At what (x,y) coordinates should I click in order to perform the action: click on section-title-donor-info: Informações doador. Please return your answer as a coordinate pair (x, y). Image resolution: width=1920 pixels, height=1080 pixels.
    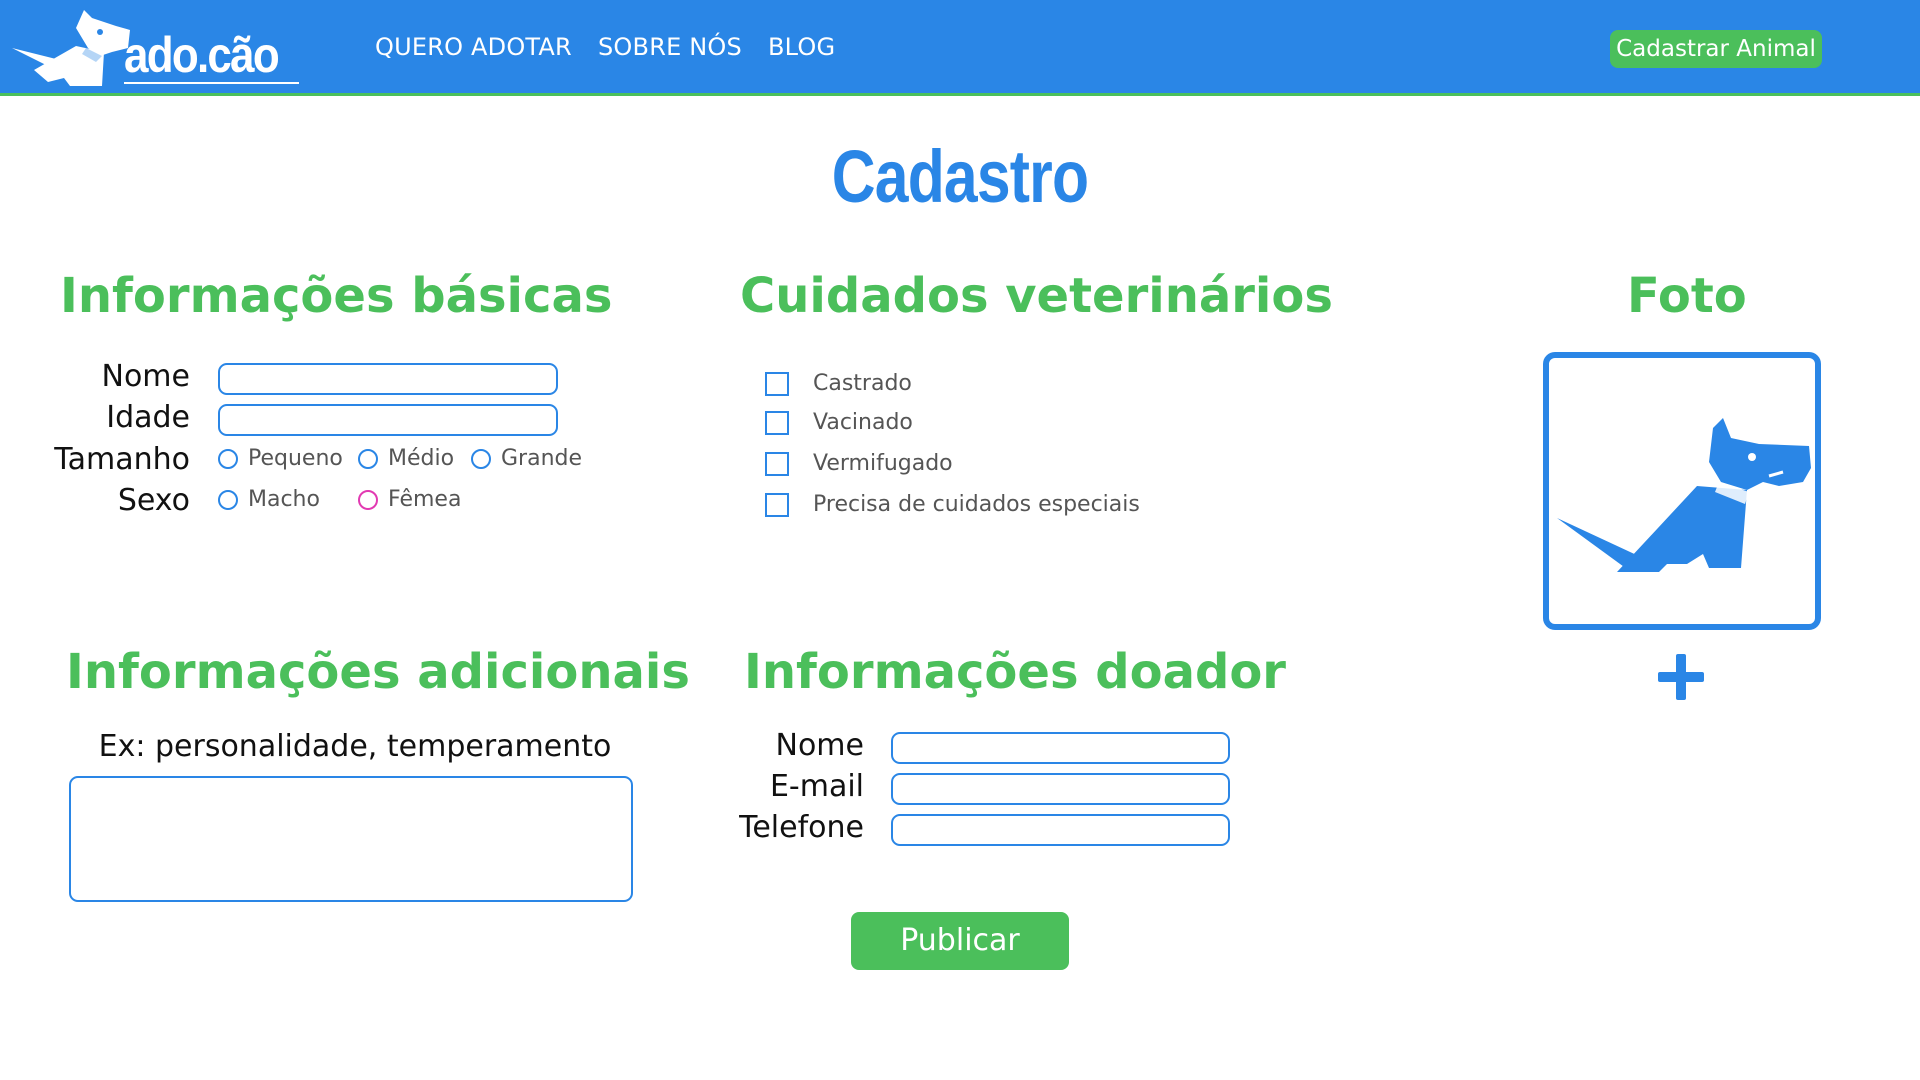
    Looking at the image, I should click on (1015, 672).